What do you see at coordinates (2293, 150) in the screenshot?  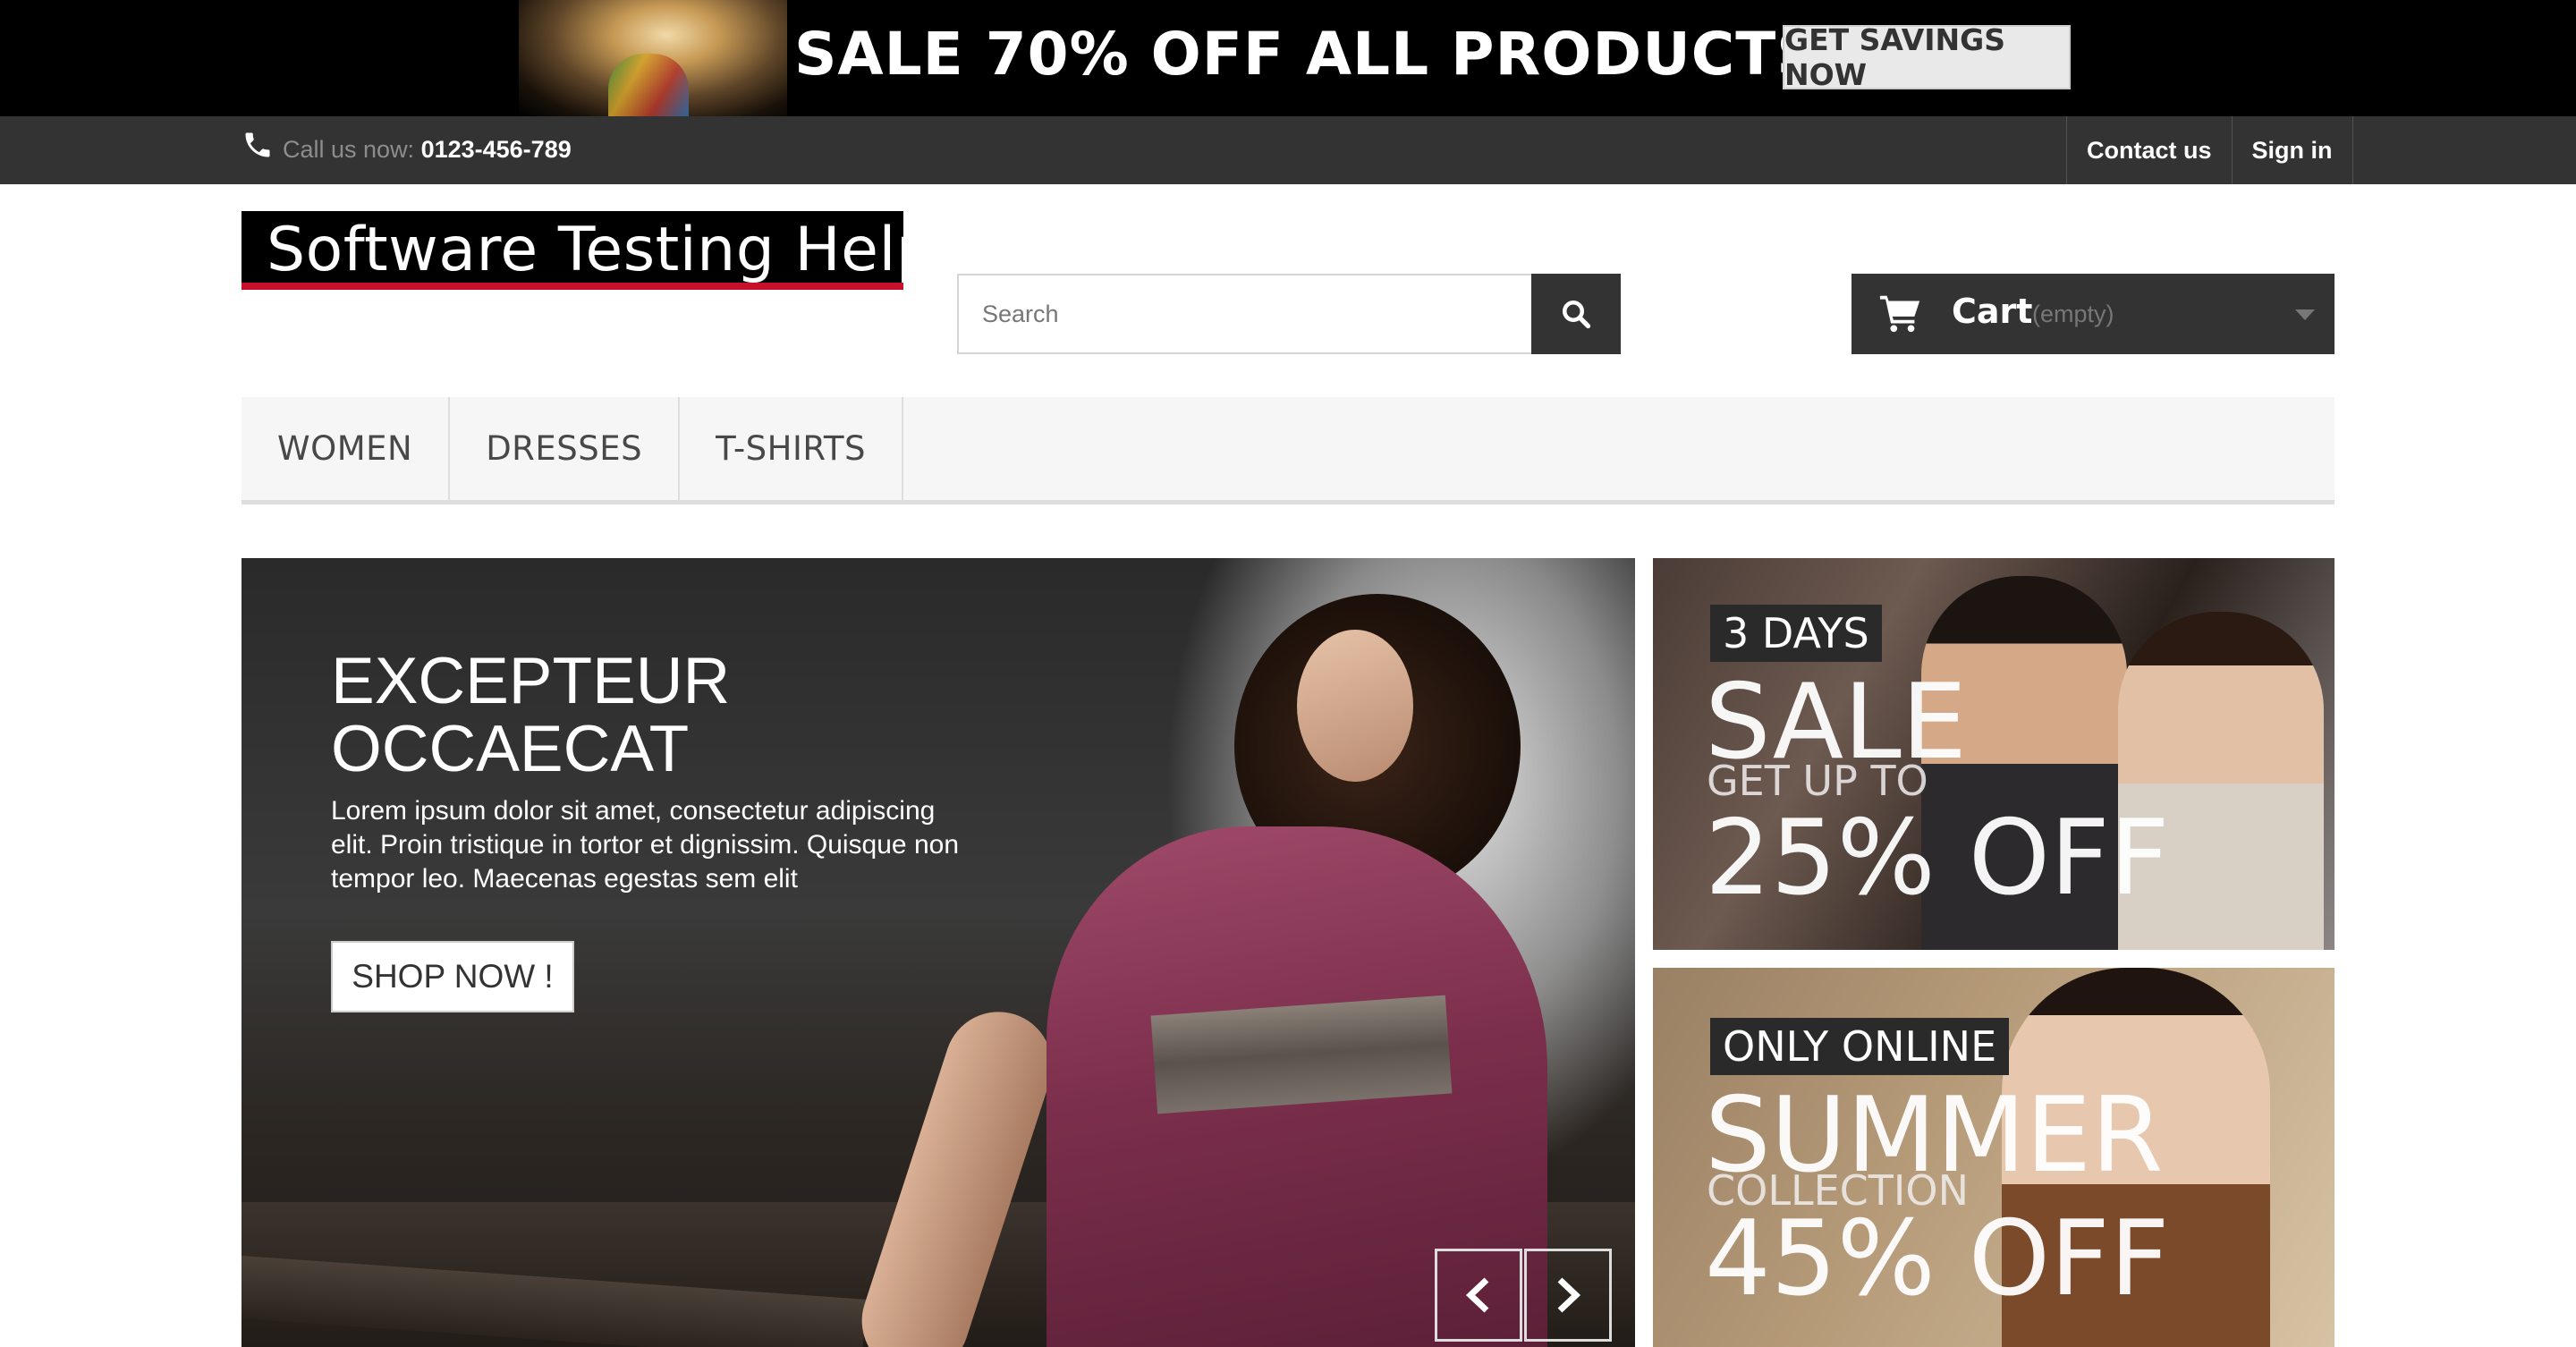 I see `sign-in-link: Sign in` at bounding box center [2293, 150].